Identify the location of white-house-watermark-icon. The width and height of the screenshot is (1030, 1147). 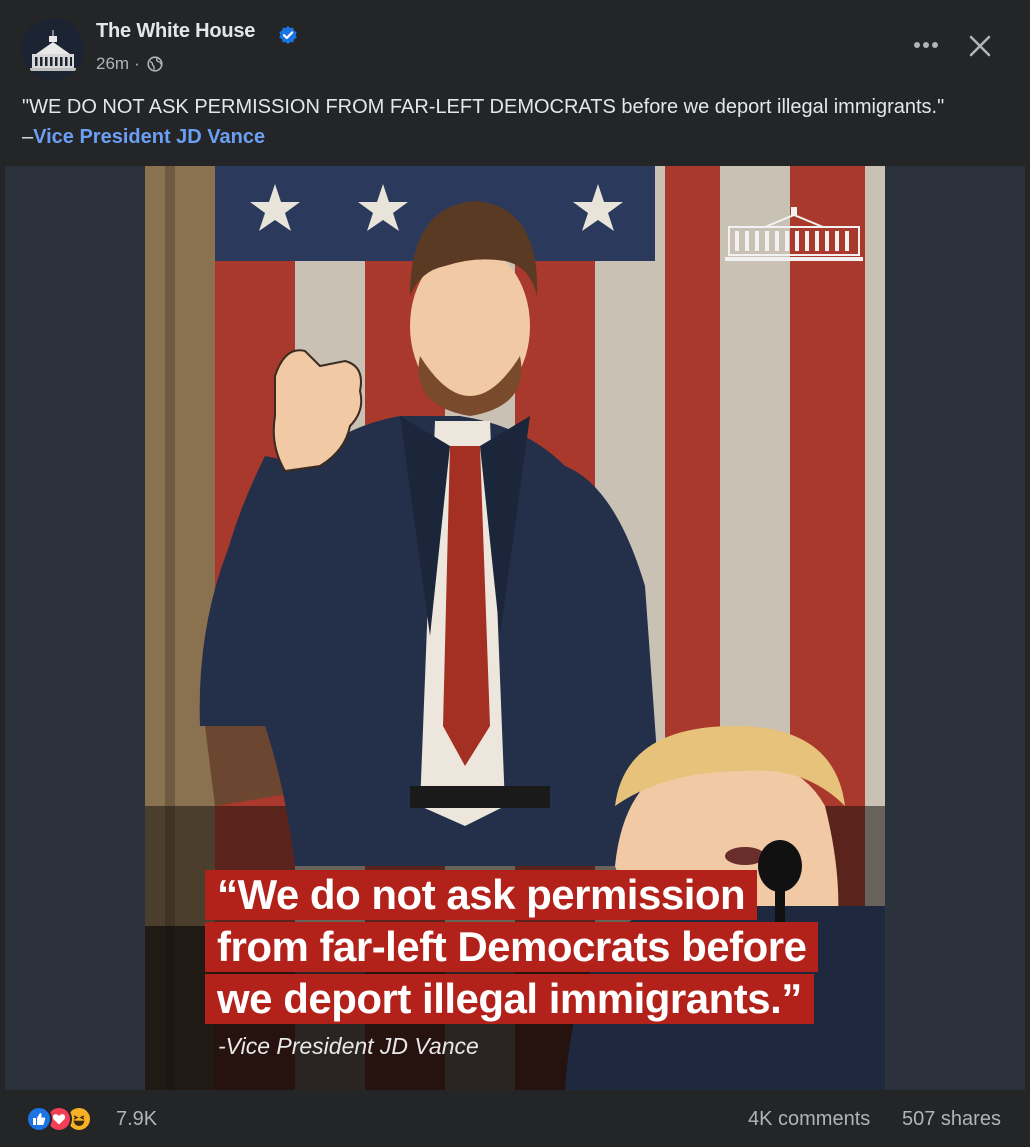
(794, 234).